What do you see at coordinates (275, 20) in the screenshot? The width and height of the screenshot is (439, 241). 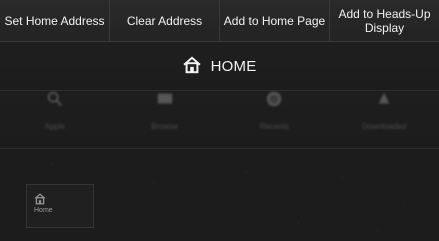 I see `add-to-home-page-button: Add to Home Page` at bounding box center [275, 20].